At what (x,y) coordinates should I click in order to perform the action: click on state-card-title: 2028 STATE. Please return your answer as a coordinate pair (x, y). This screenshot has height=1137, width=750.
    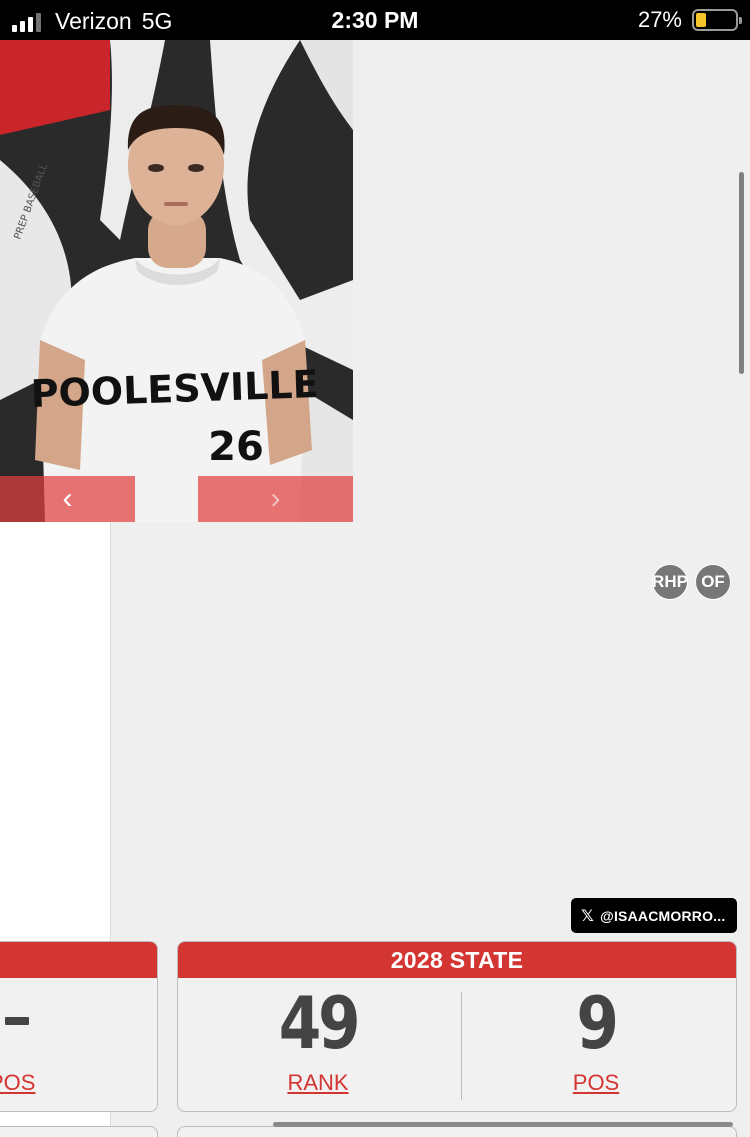
    Looking at the image, I should click on (457, 960).